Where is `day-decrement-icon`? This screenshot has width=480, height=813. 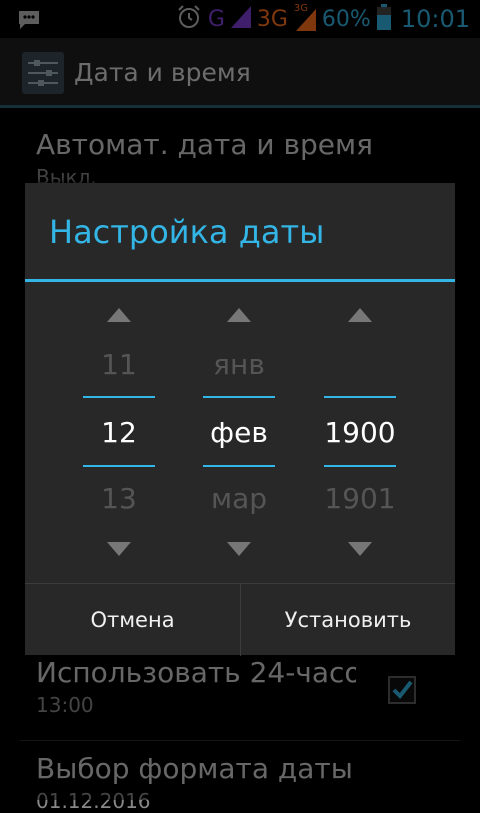 day-decrement-icon is located at coordinates (119, 549).